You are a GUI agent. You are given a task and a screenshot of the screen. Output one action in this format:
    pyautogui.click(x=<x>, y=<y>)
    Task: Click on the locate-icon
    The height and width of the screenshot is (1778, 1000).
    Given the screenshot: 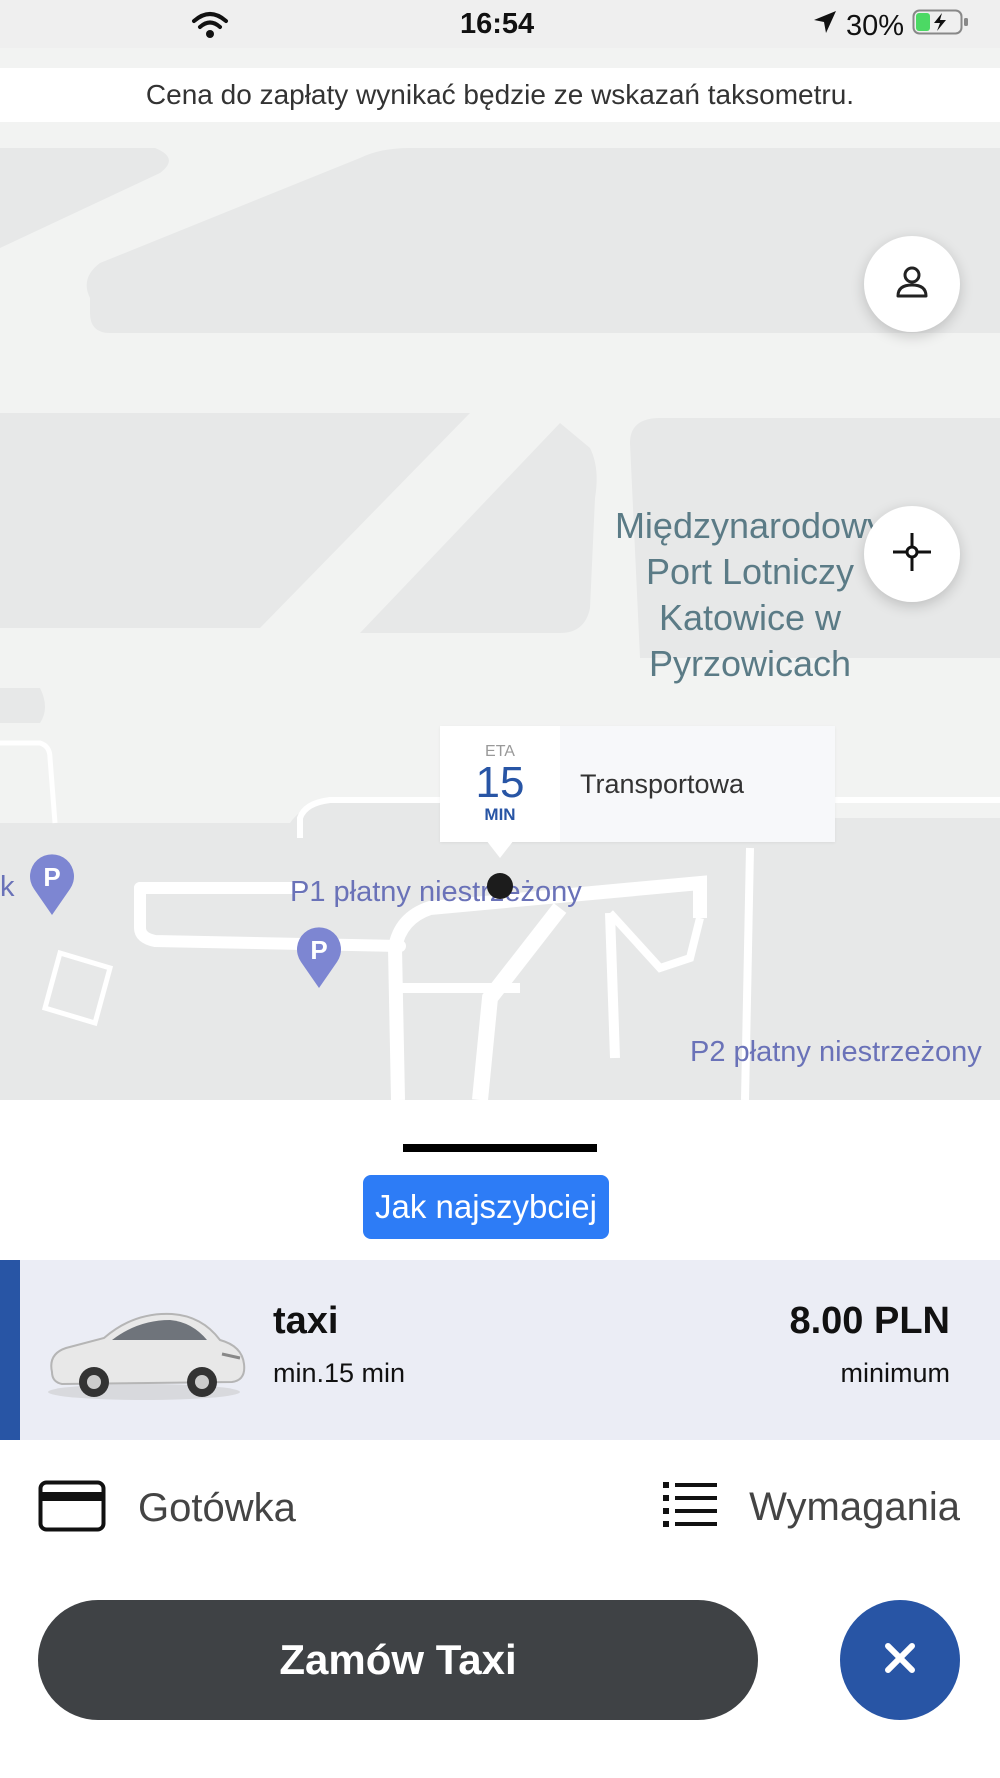 What is the action you would take?
    pyautogui.click(x=912, y=554)
    